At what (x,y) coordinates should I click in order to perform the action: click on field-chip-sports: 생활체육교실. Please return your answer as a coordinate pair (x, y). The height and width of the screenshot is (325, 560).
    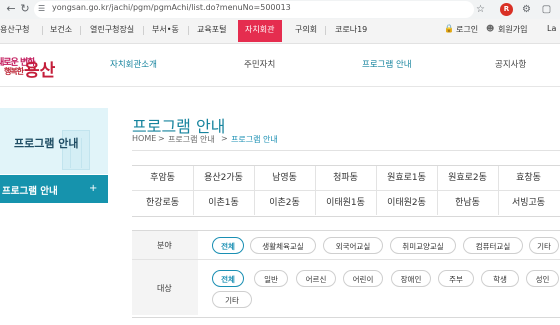
    Looking at the image, I should click on (283, 245).